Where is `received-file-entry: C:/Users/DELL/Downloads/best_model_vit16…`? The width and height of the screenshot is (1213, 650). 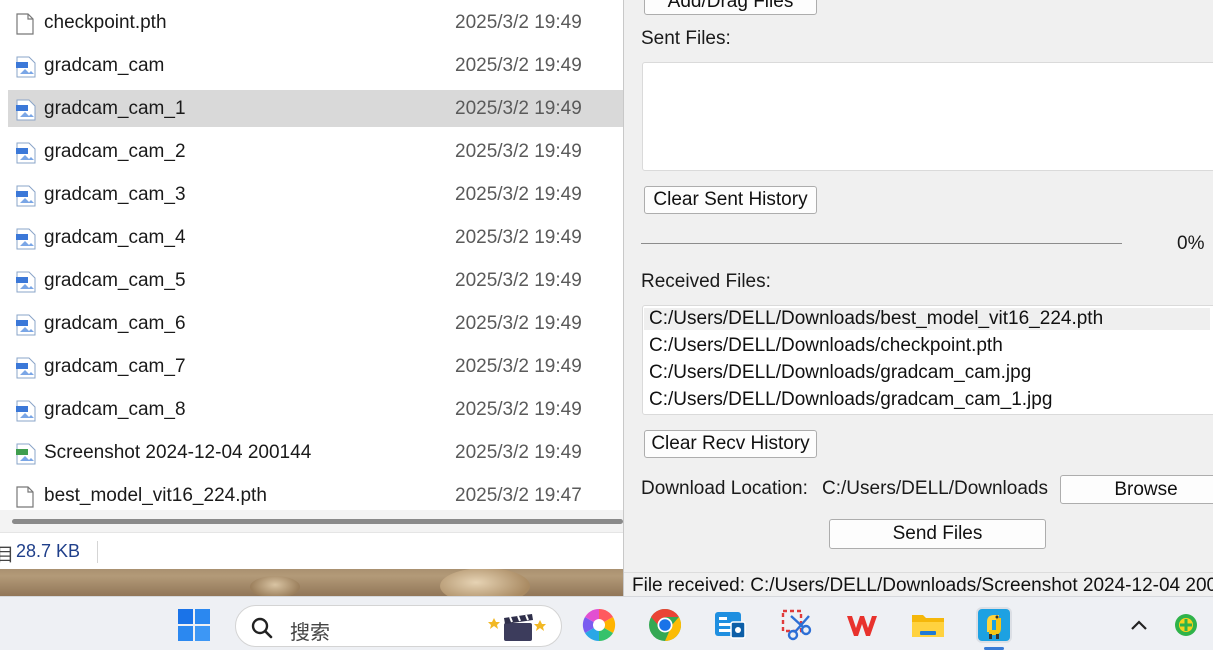 received-file-entry: C:/Users/DELL/Downloads/best_model_vit16… is located at coordinates (927, 319).